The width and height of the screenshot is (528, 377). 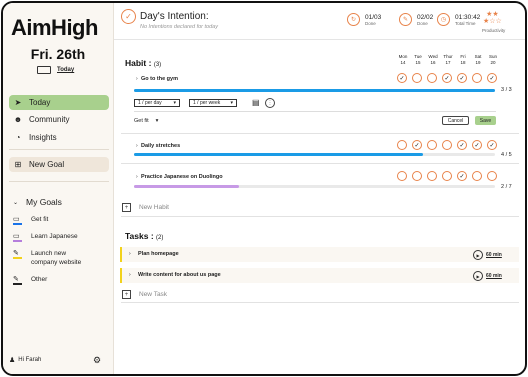 What do you see at coordinates (145, 207) in the screenshot?
I see `new-habit-button: + New Habit` at bounding box center [145, 207].